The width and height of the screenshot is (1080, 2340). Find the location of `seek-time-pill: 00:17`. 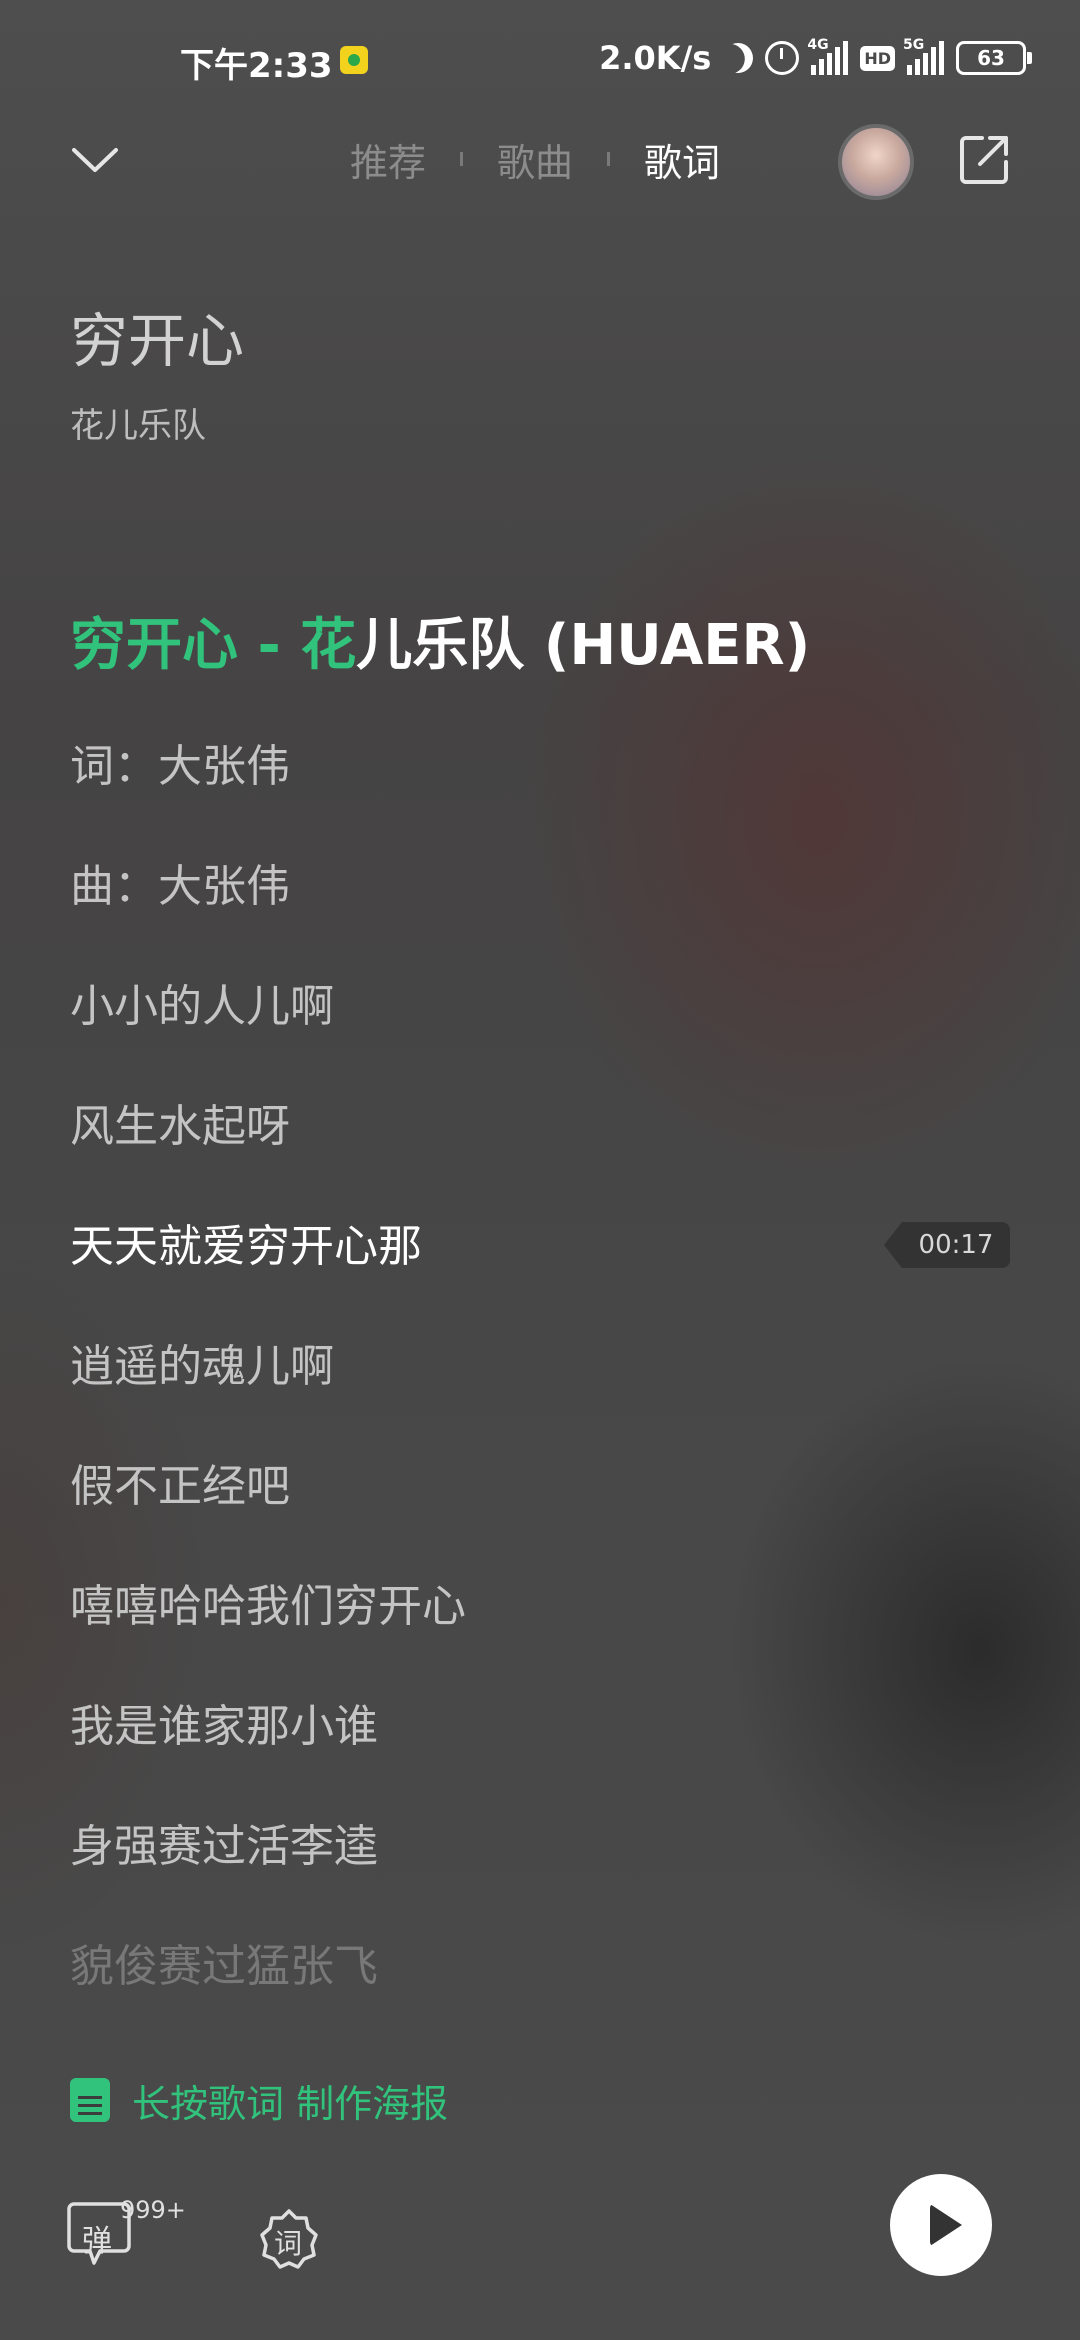

seek-time-pill: 00:17 is located at coordinates (947, 1245).